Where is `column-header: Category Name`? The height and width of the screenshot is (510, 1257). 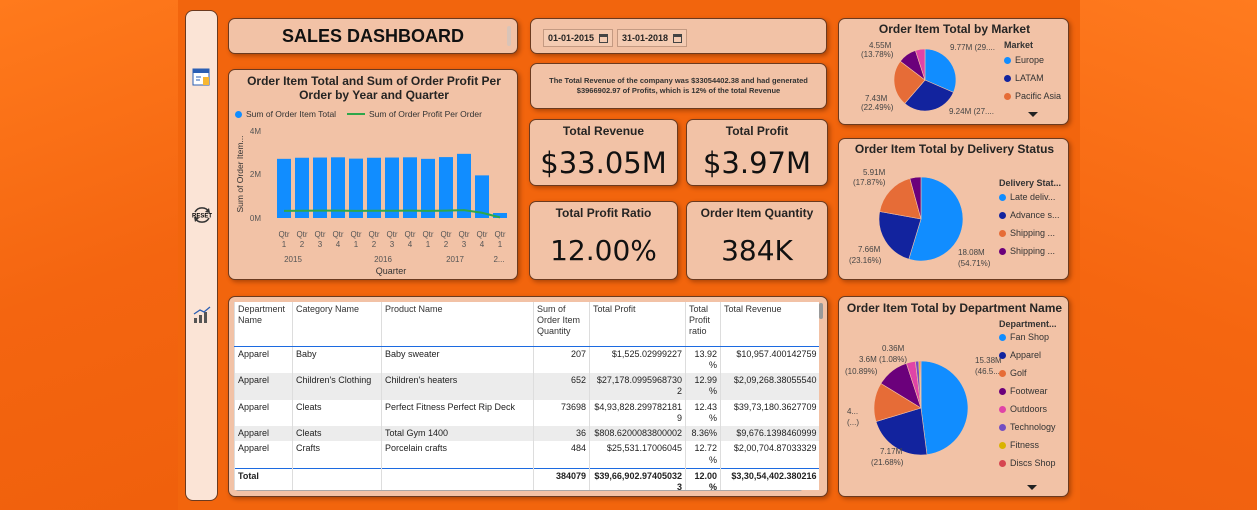 column-header: Category Name is located at coordinates (337, 324).